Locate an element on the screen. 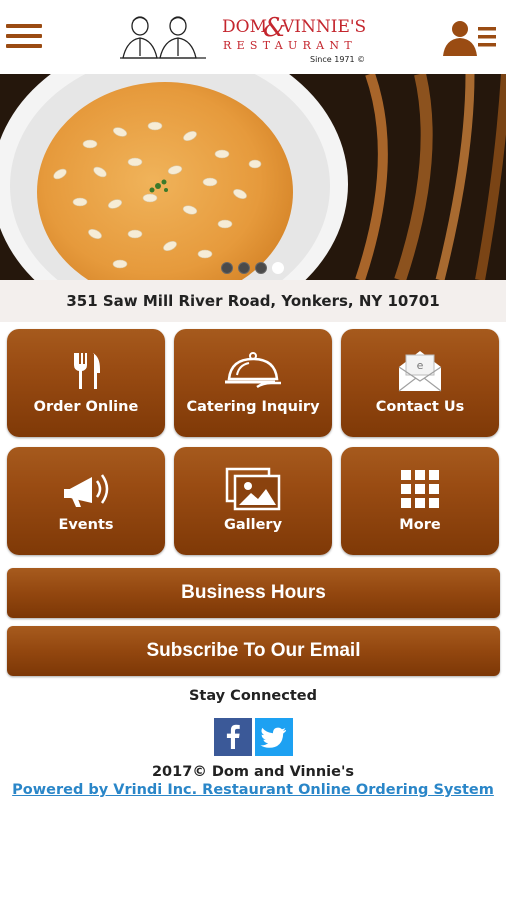 This screenshot has width=506, height=900. tile-label: Order Online is located at coordinates (86, 407).